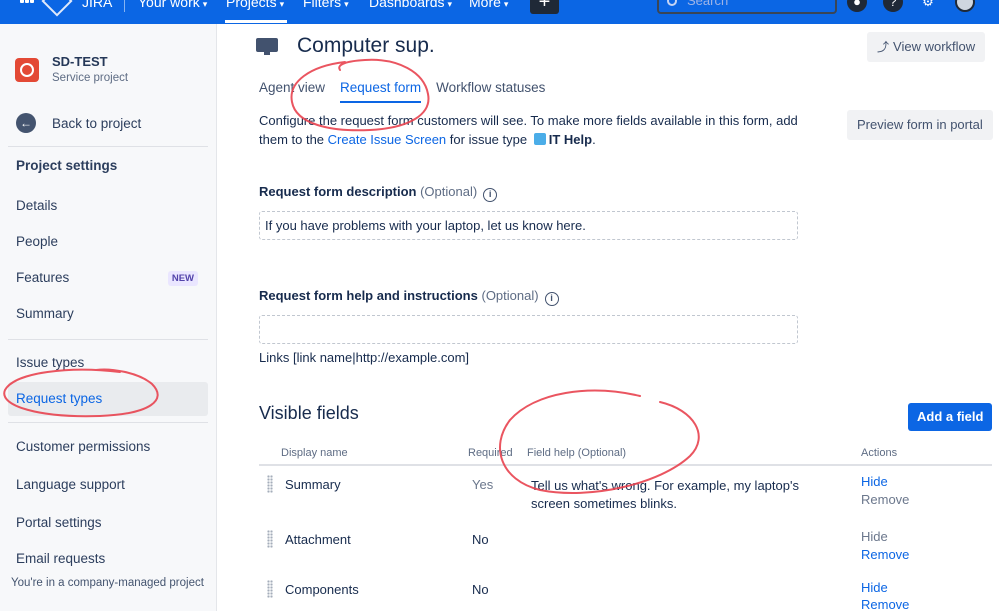  I want to click on issue-type-name: IT Help, so click(570, 139).